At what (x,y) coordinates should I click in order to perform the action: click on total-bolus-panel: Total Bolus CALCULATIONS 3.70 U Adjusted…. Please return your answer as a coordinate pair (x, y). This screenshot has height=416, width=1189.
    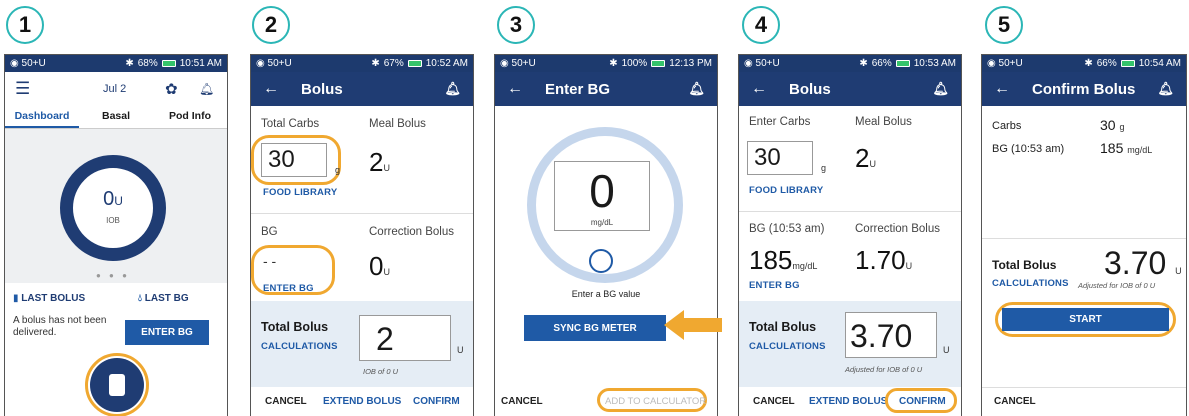
    Looking at the image, I should click on (850, 344).